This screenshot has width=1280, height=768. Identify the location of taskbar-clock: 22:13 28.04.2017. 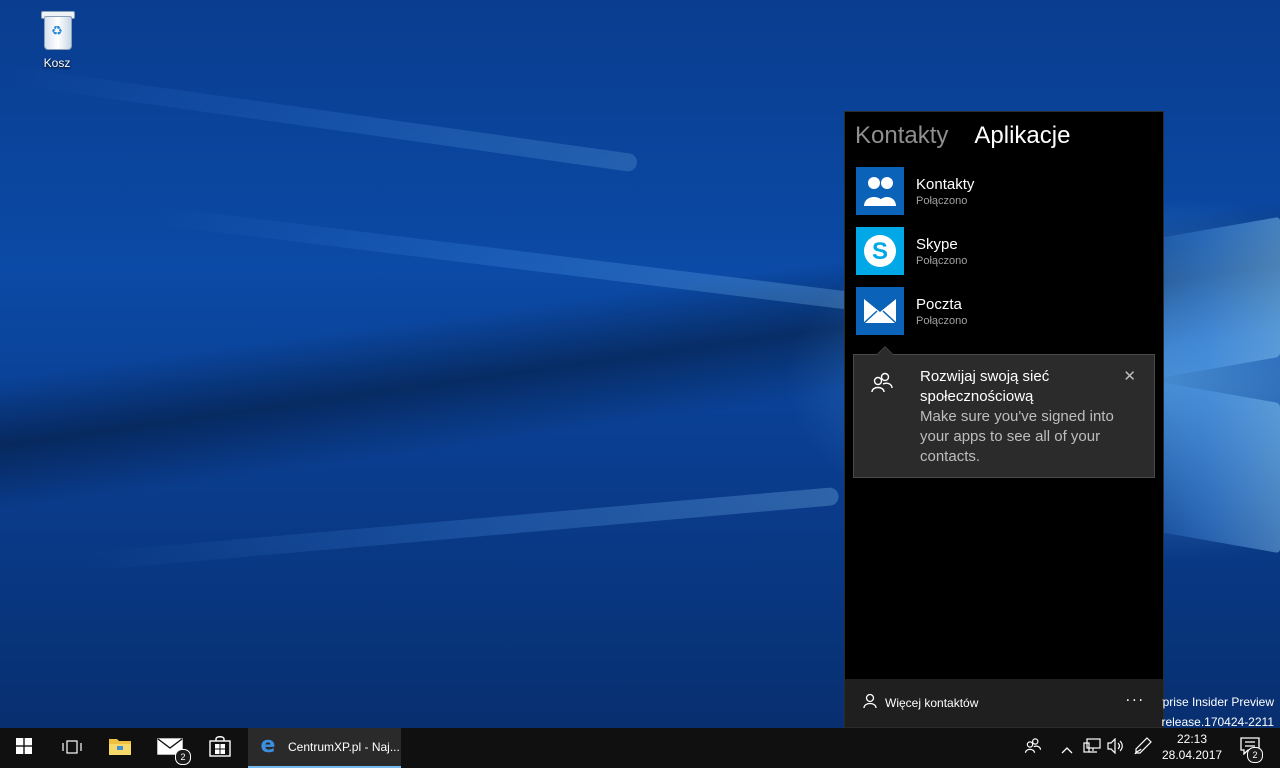
(1192, 747).